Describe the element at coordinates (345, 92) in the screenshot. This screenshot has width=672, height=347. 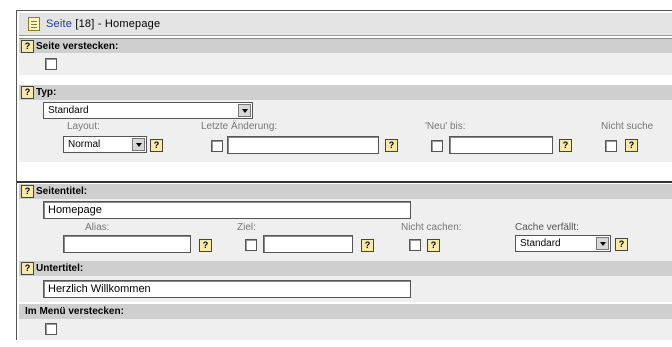
I see `type-header: ? Typ:` at that location.